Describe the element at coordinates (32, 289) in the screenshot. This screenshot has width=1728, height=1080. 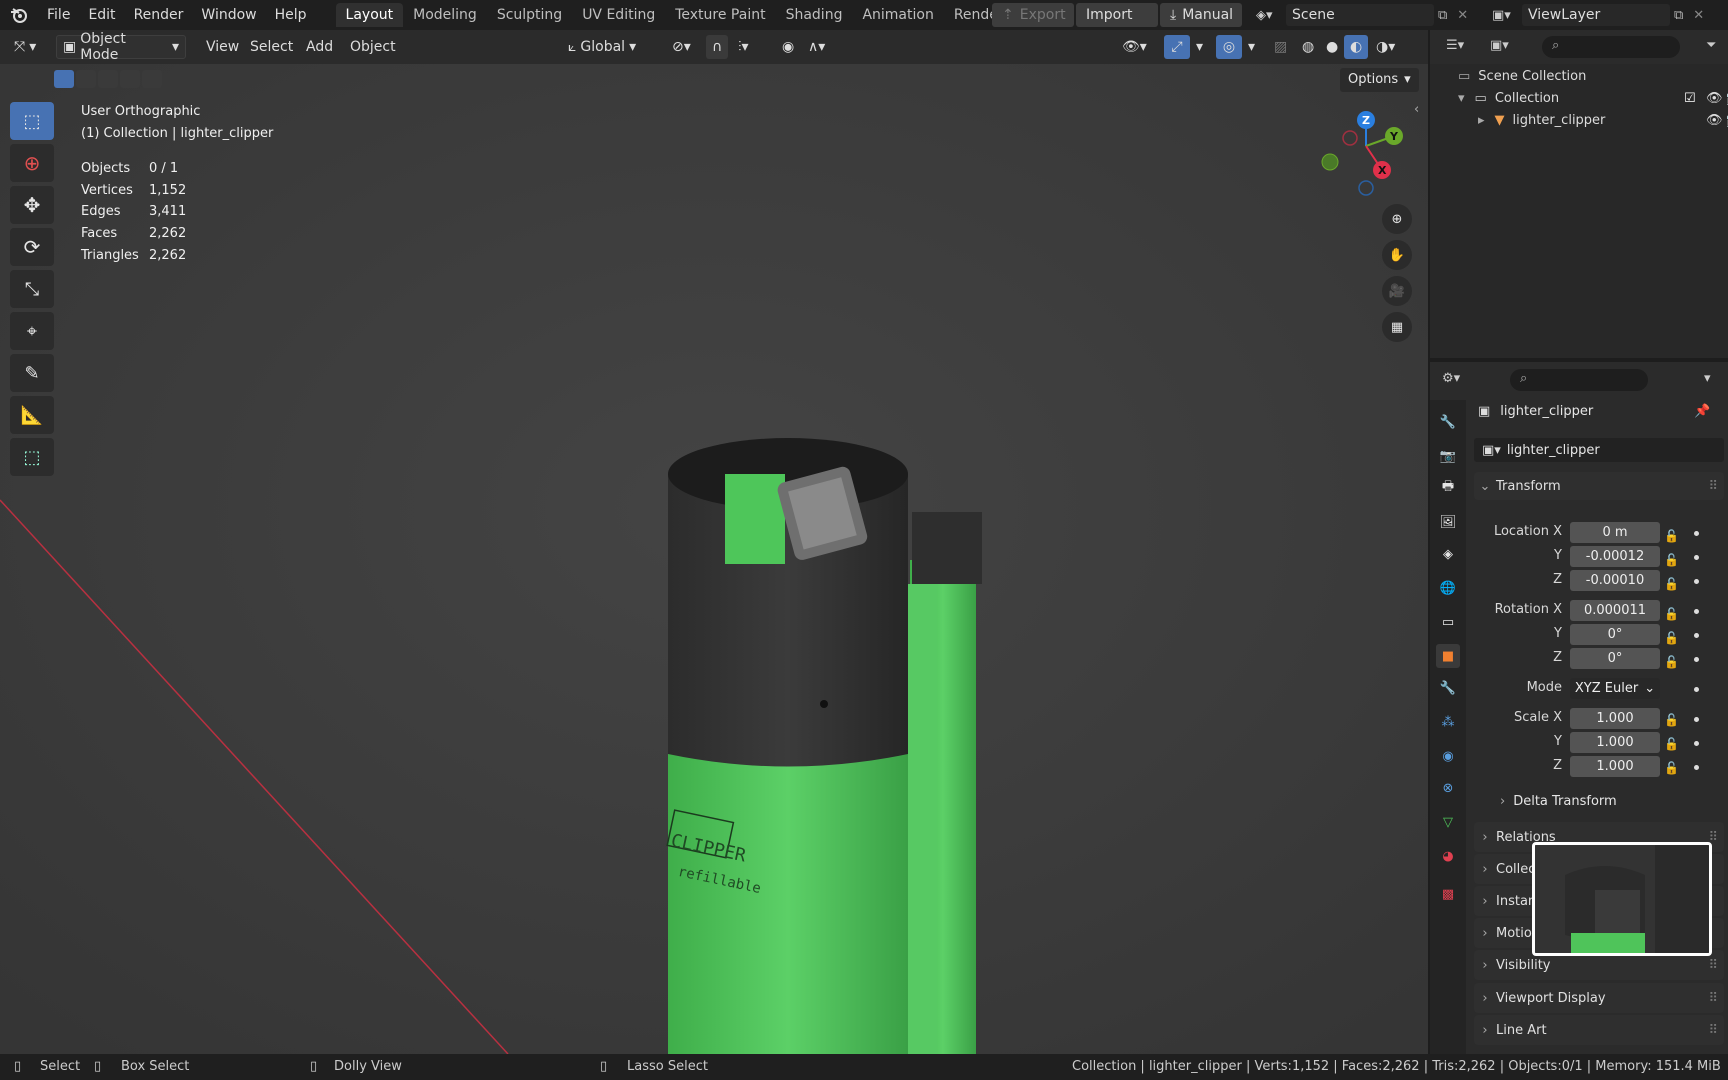
I see `scale-tool: ⤡` at that location.